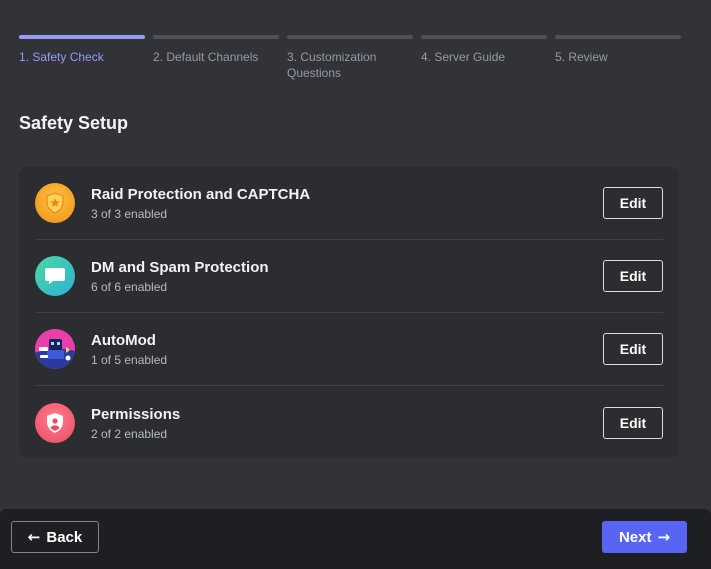  What do you see at coordinates (55, 422) in the screenshot?
I see `shield-user-icon` at bounding box center [55, 422].